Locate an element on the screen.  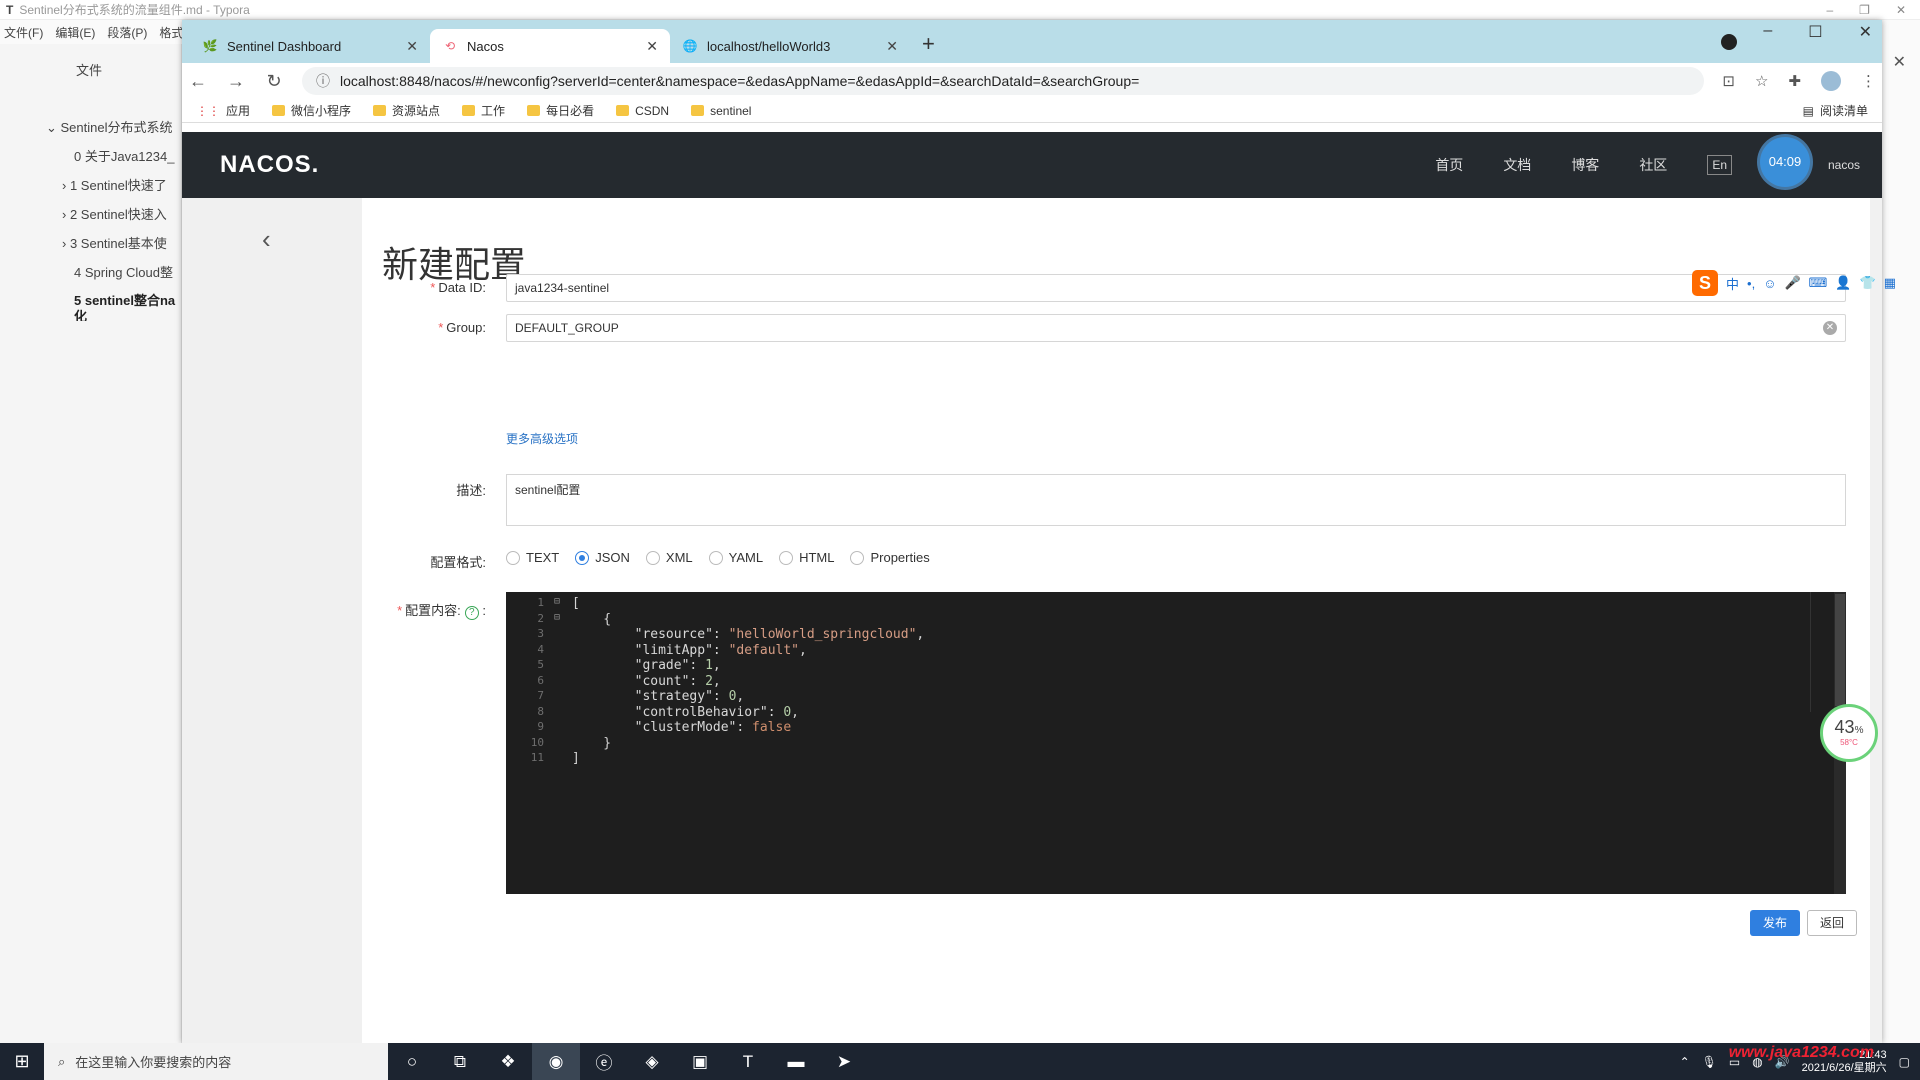
terminal-icon: ▬ is located at coordinates (796, 1062).